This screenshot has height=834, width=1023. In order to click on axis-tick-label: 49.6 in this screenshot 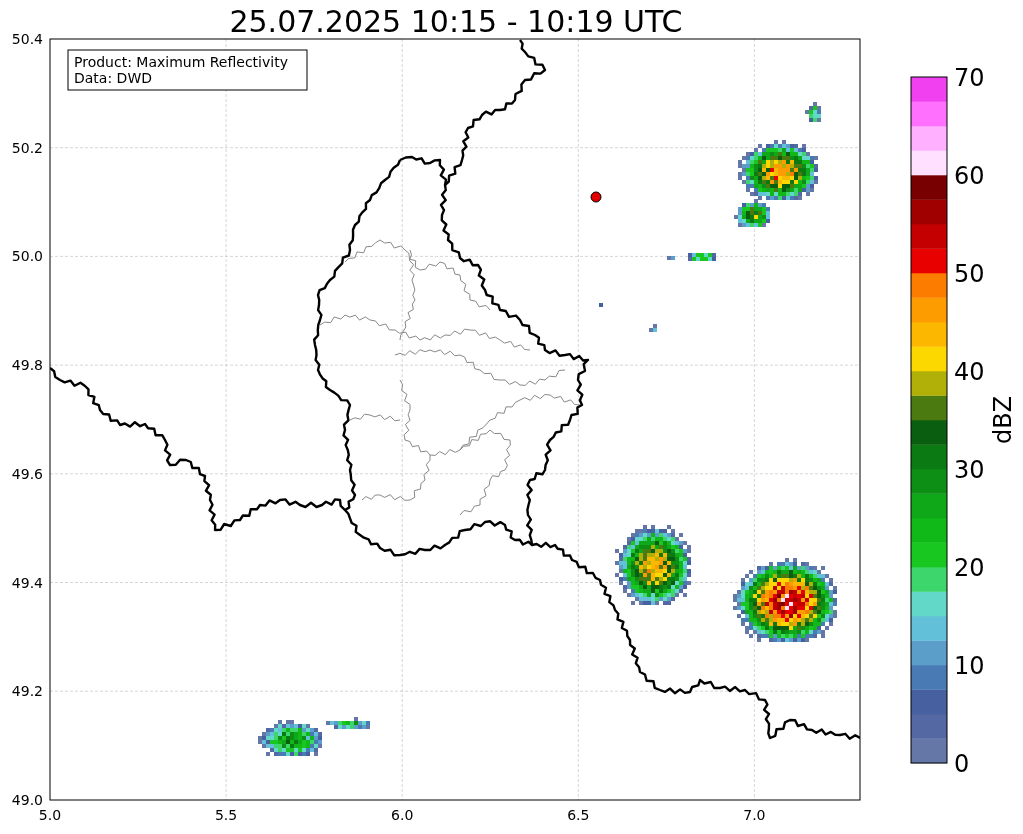, I will do `click(27, 473)`.